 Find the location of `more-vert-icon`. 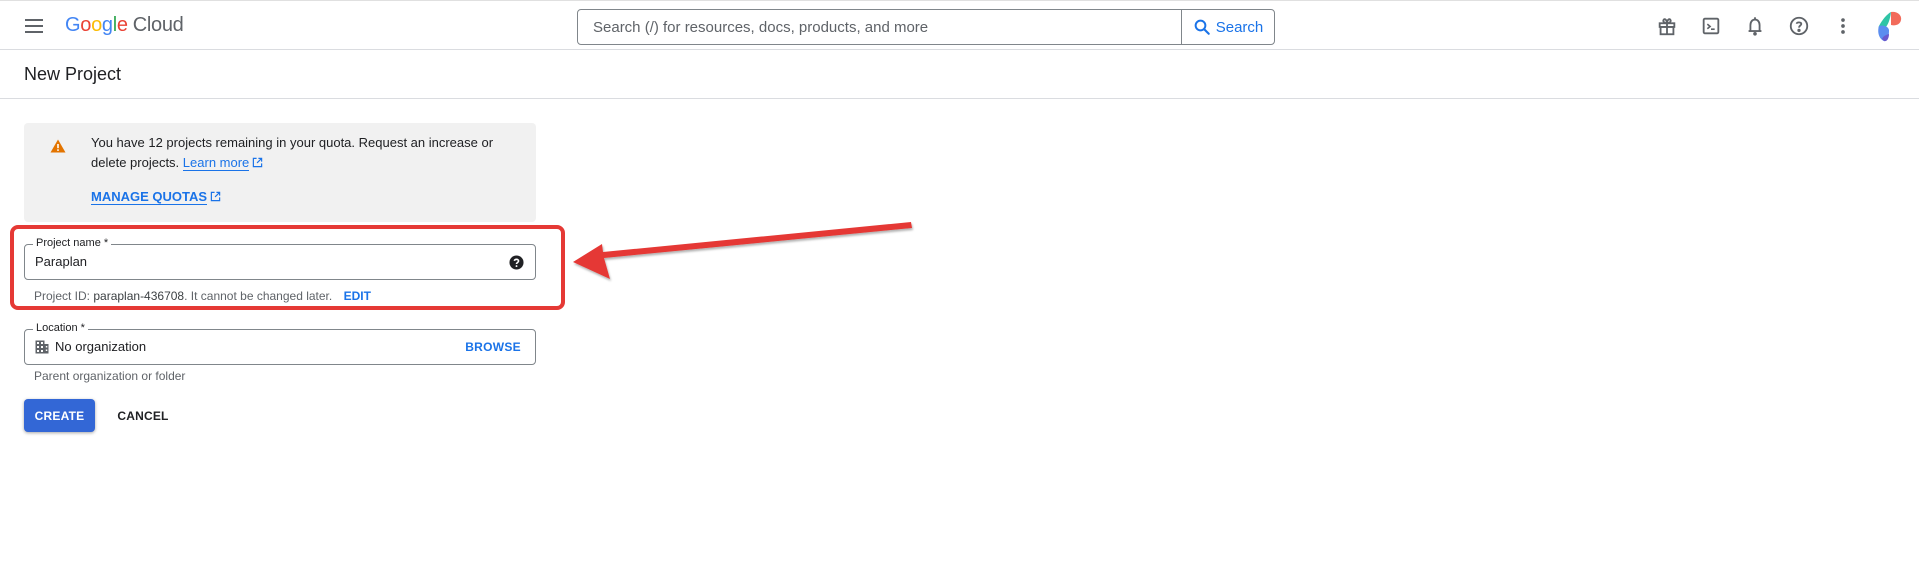

more-vert-icon is located at coordinates (1843, 26).